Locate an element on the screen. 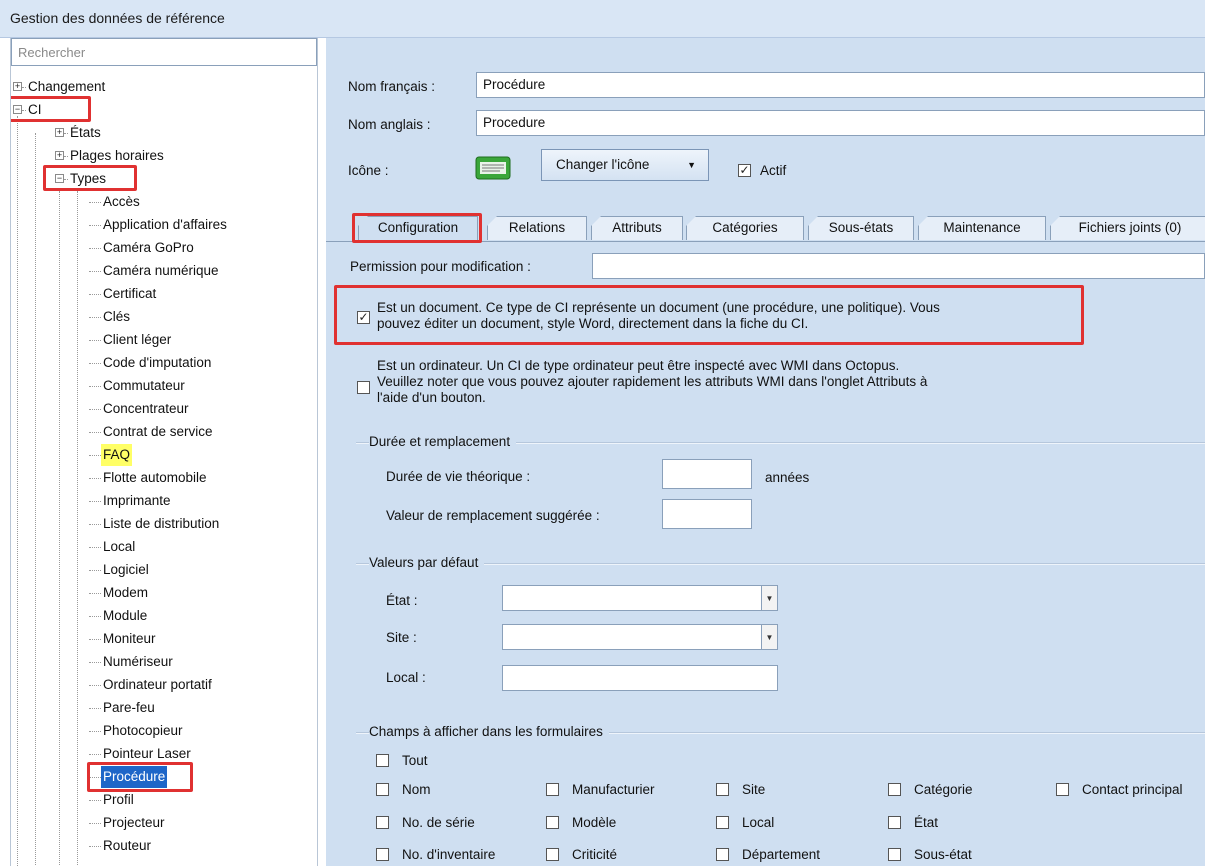  local-field is located at coordinates (640, 678).